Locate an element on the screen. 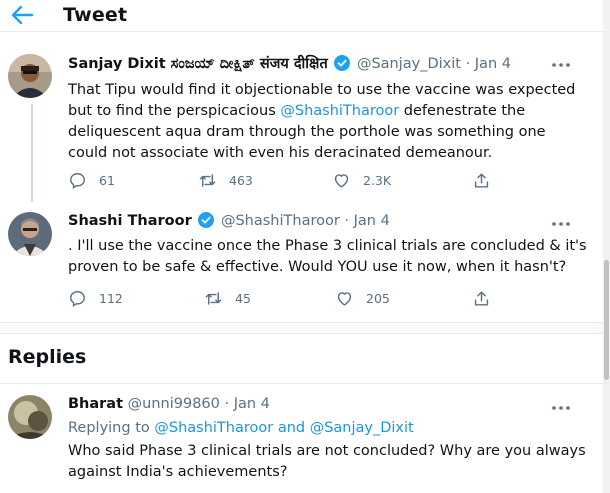 The width and height of the screenshot is (610, 493). reply-button: 61 is located at coordinates (91, 180).